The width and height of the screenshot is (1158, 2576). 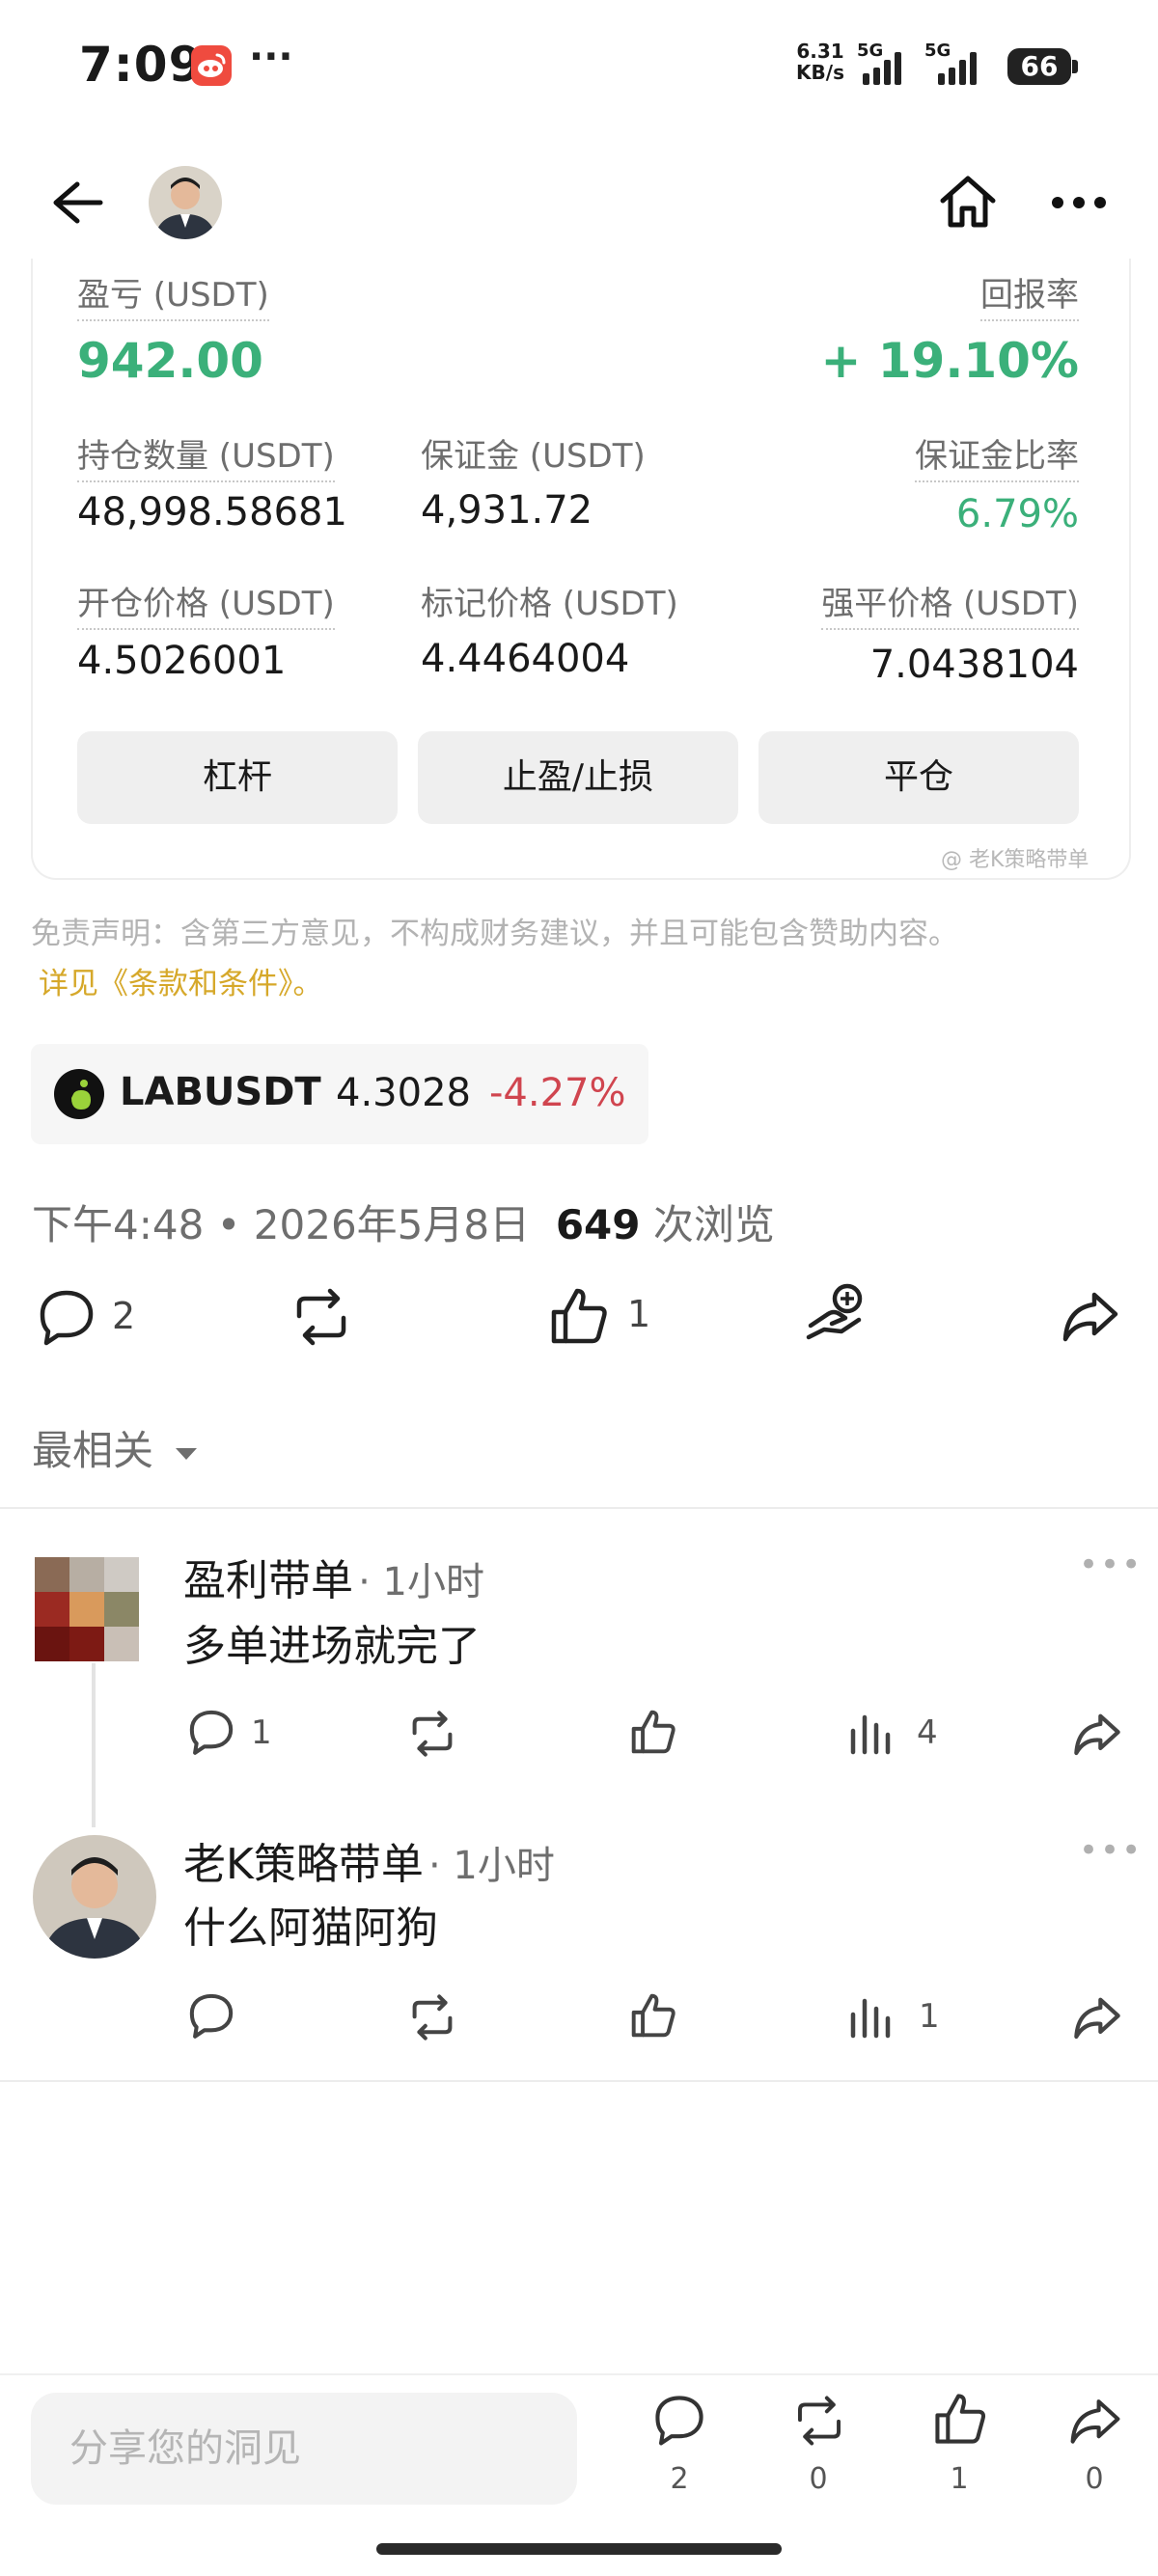 I want to click on thread-line, so click(x=94, y=1745).